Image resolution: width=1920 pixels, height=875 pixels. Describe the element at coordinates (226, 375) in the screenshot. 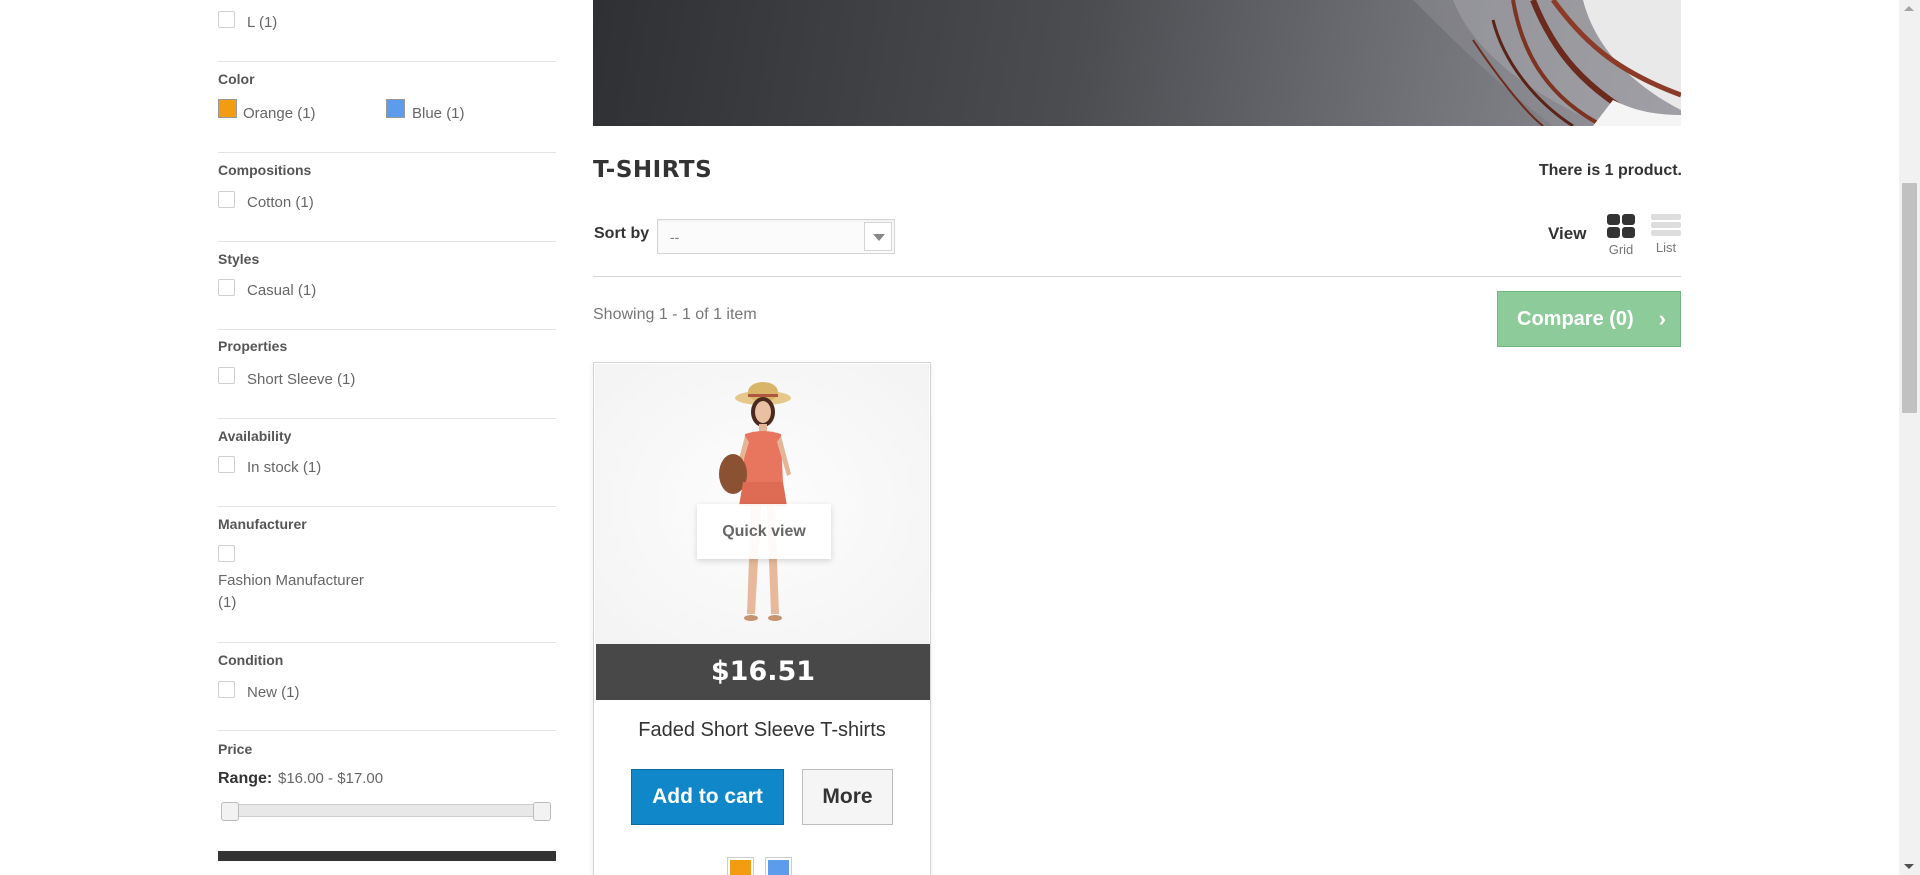

I see `short-sleeve-checkbox` at that location.